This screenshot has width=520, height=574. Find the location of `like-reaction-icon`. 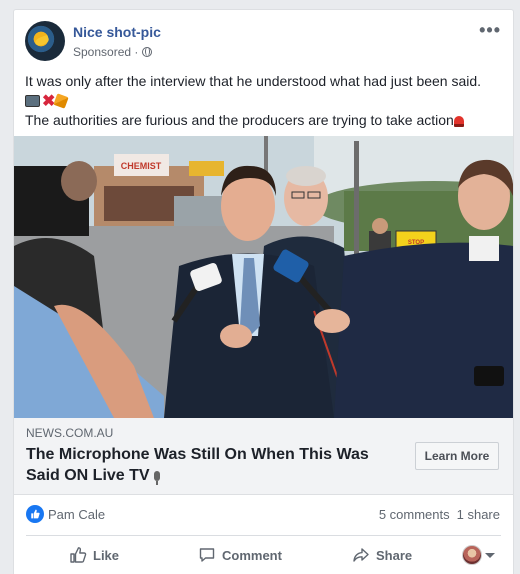

like-reaction-icon is located at coordinates (35, 514).